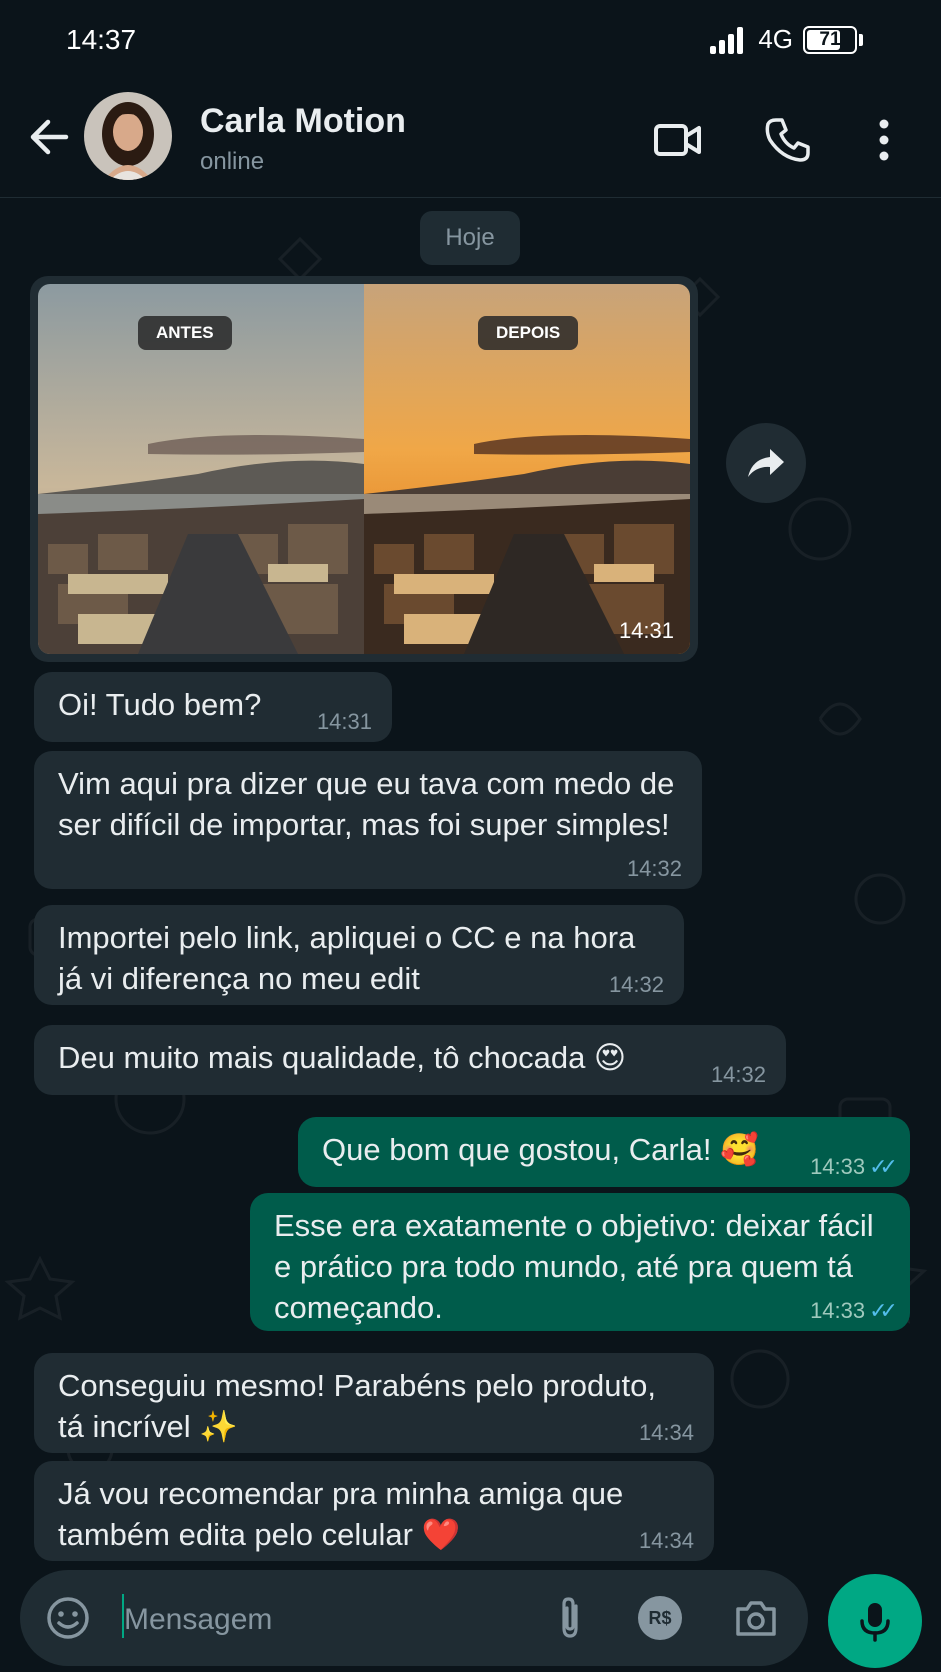  I want to click on forward-button, so click(766, 463).